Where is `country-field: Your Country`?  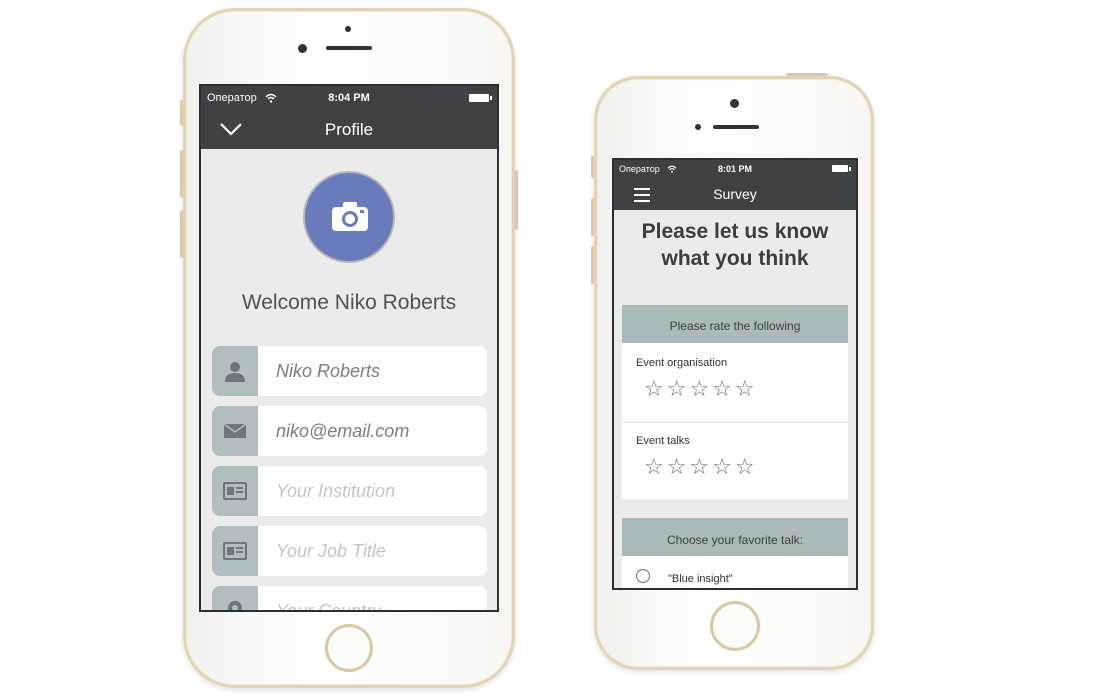
country-field: Your Country is located at coordinates (349, 599).